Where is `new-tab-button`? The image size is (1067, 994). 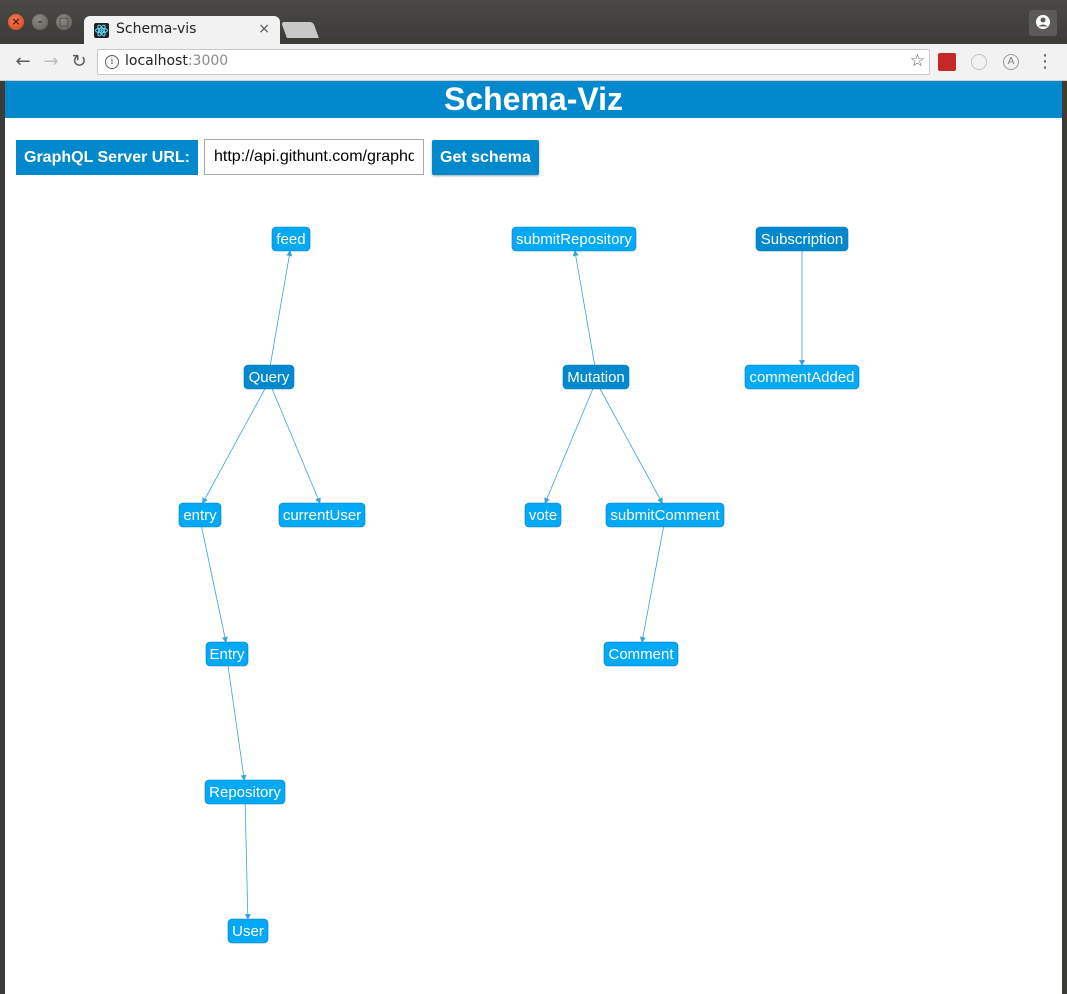
new-tab-button is located at coordinates (300, 30).